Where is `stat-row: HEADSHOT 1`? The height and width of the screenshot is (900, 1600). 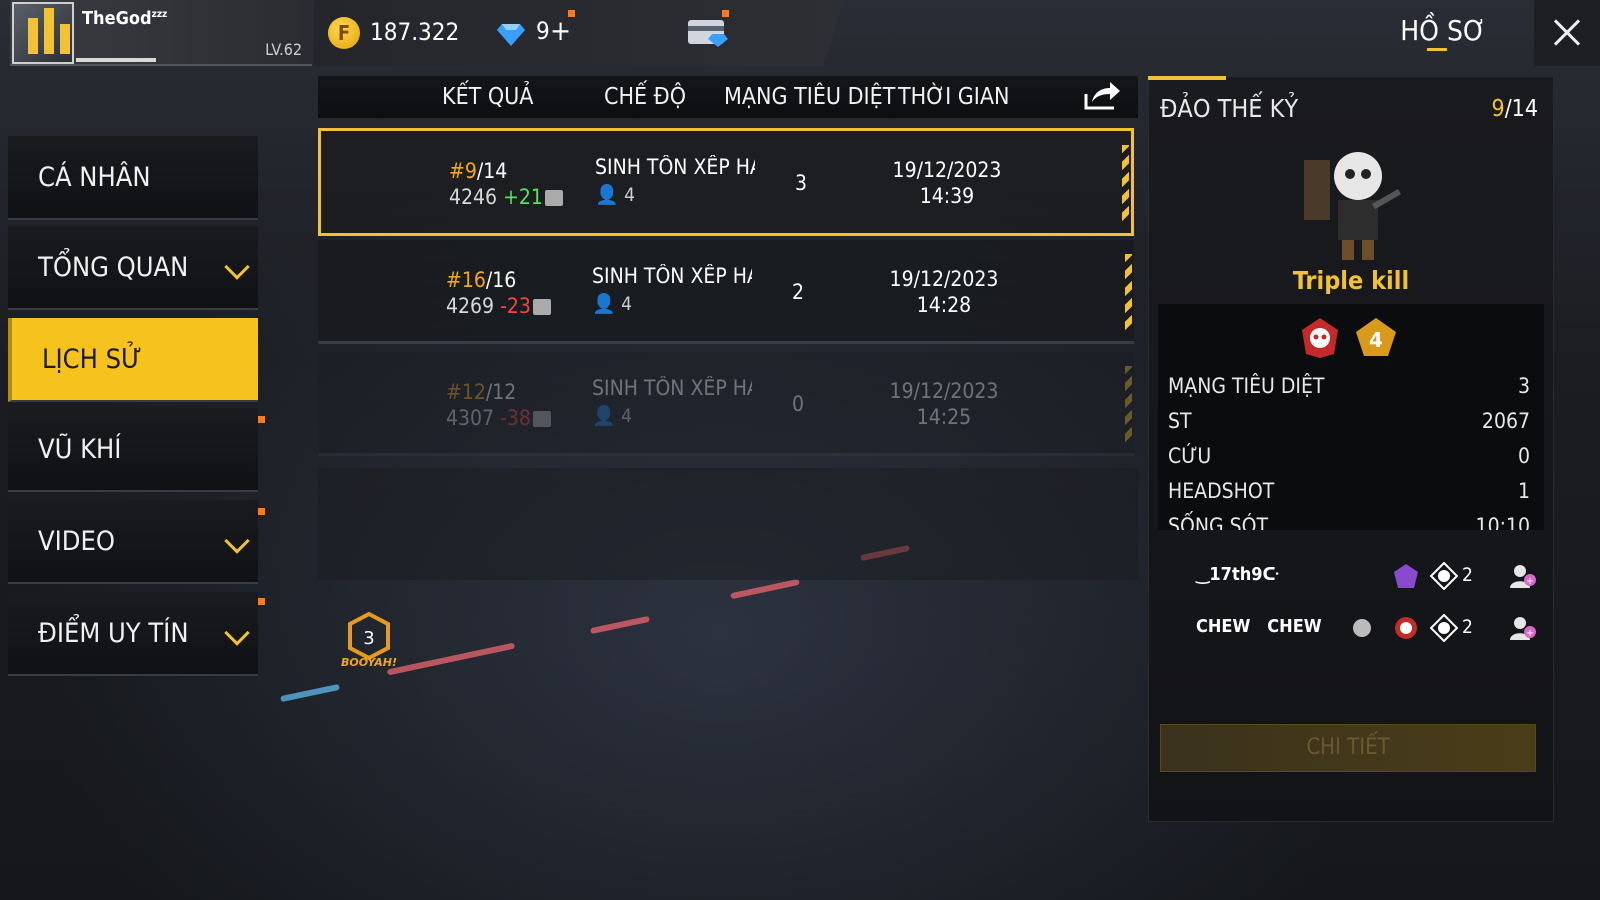
stat-row: HEADSHOT 1 is located at coordinates (1349, 491).